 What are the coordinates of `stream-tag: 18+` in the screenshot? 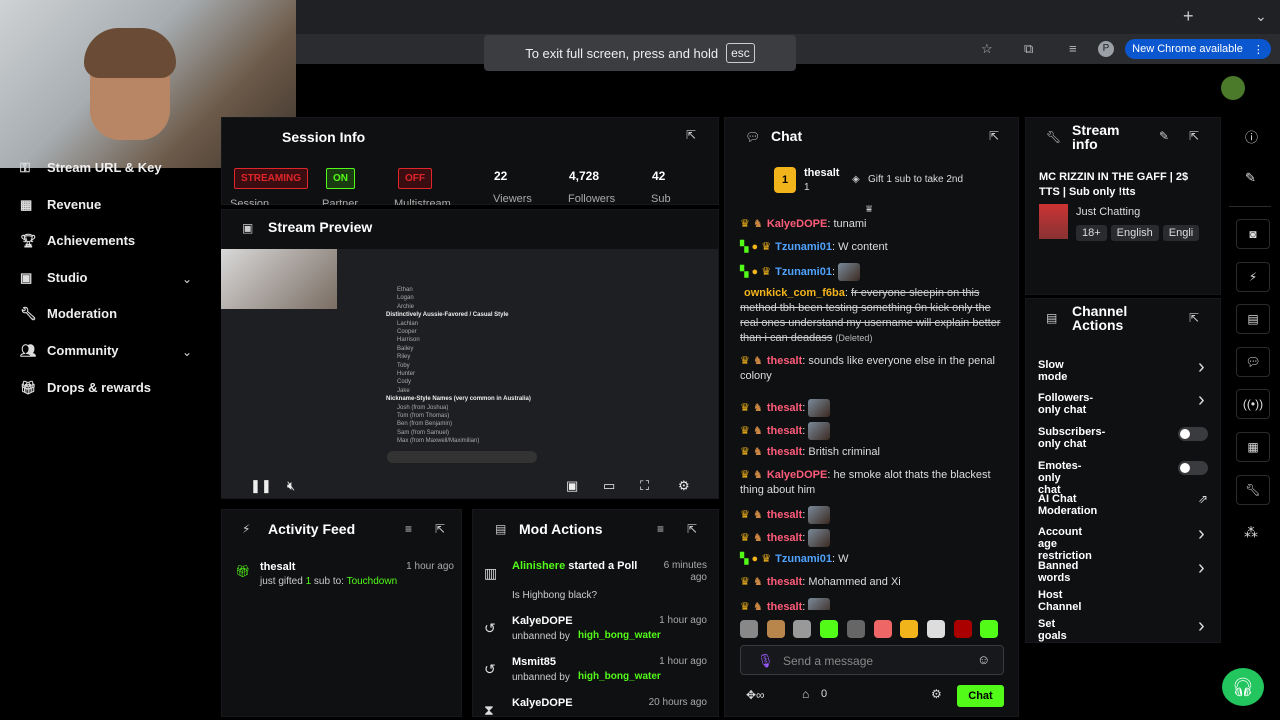 It's located at (1091, 233).